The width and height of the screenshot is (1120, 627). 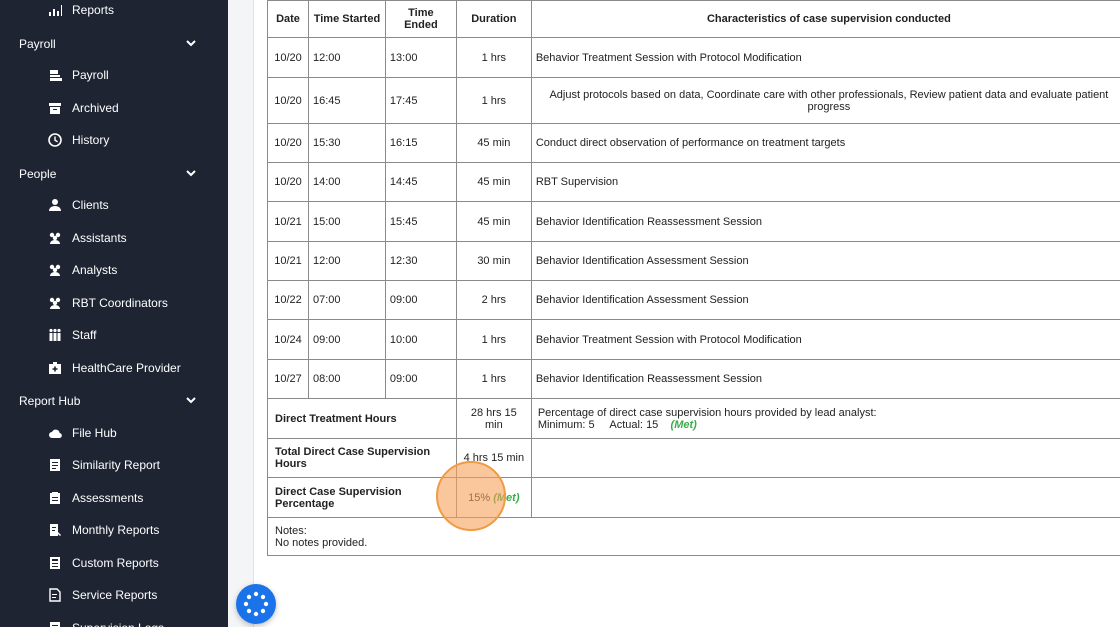 I want to click on sidebar-item-label: Staff, so click(x=84, y=335).